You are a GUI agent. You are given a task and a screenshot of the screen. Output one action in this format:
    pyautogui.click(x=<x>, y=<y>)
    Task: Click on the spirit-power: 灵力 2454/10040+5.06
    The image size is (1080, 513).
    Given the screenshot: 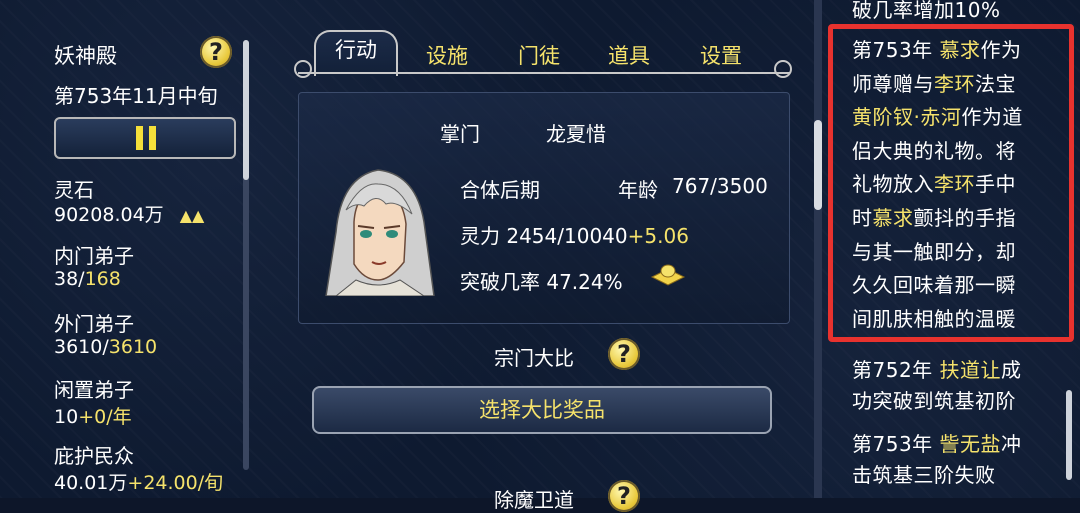 What is the action you would take?
    pyautogui.click(x=574, y=236)
    